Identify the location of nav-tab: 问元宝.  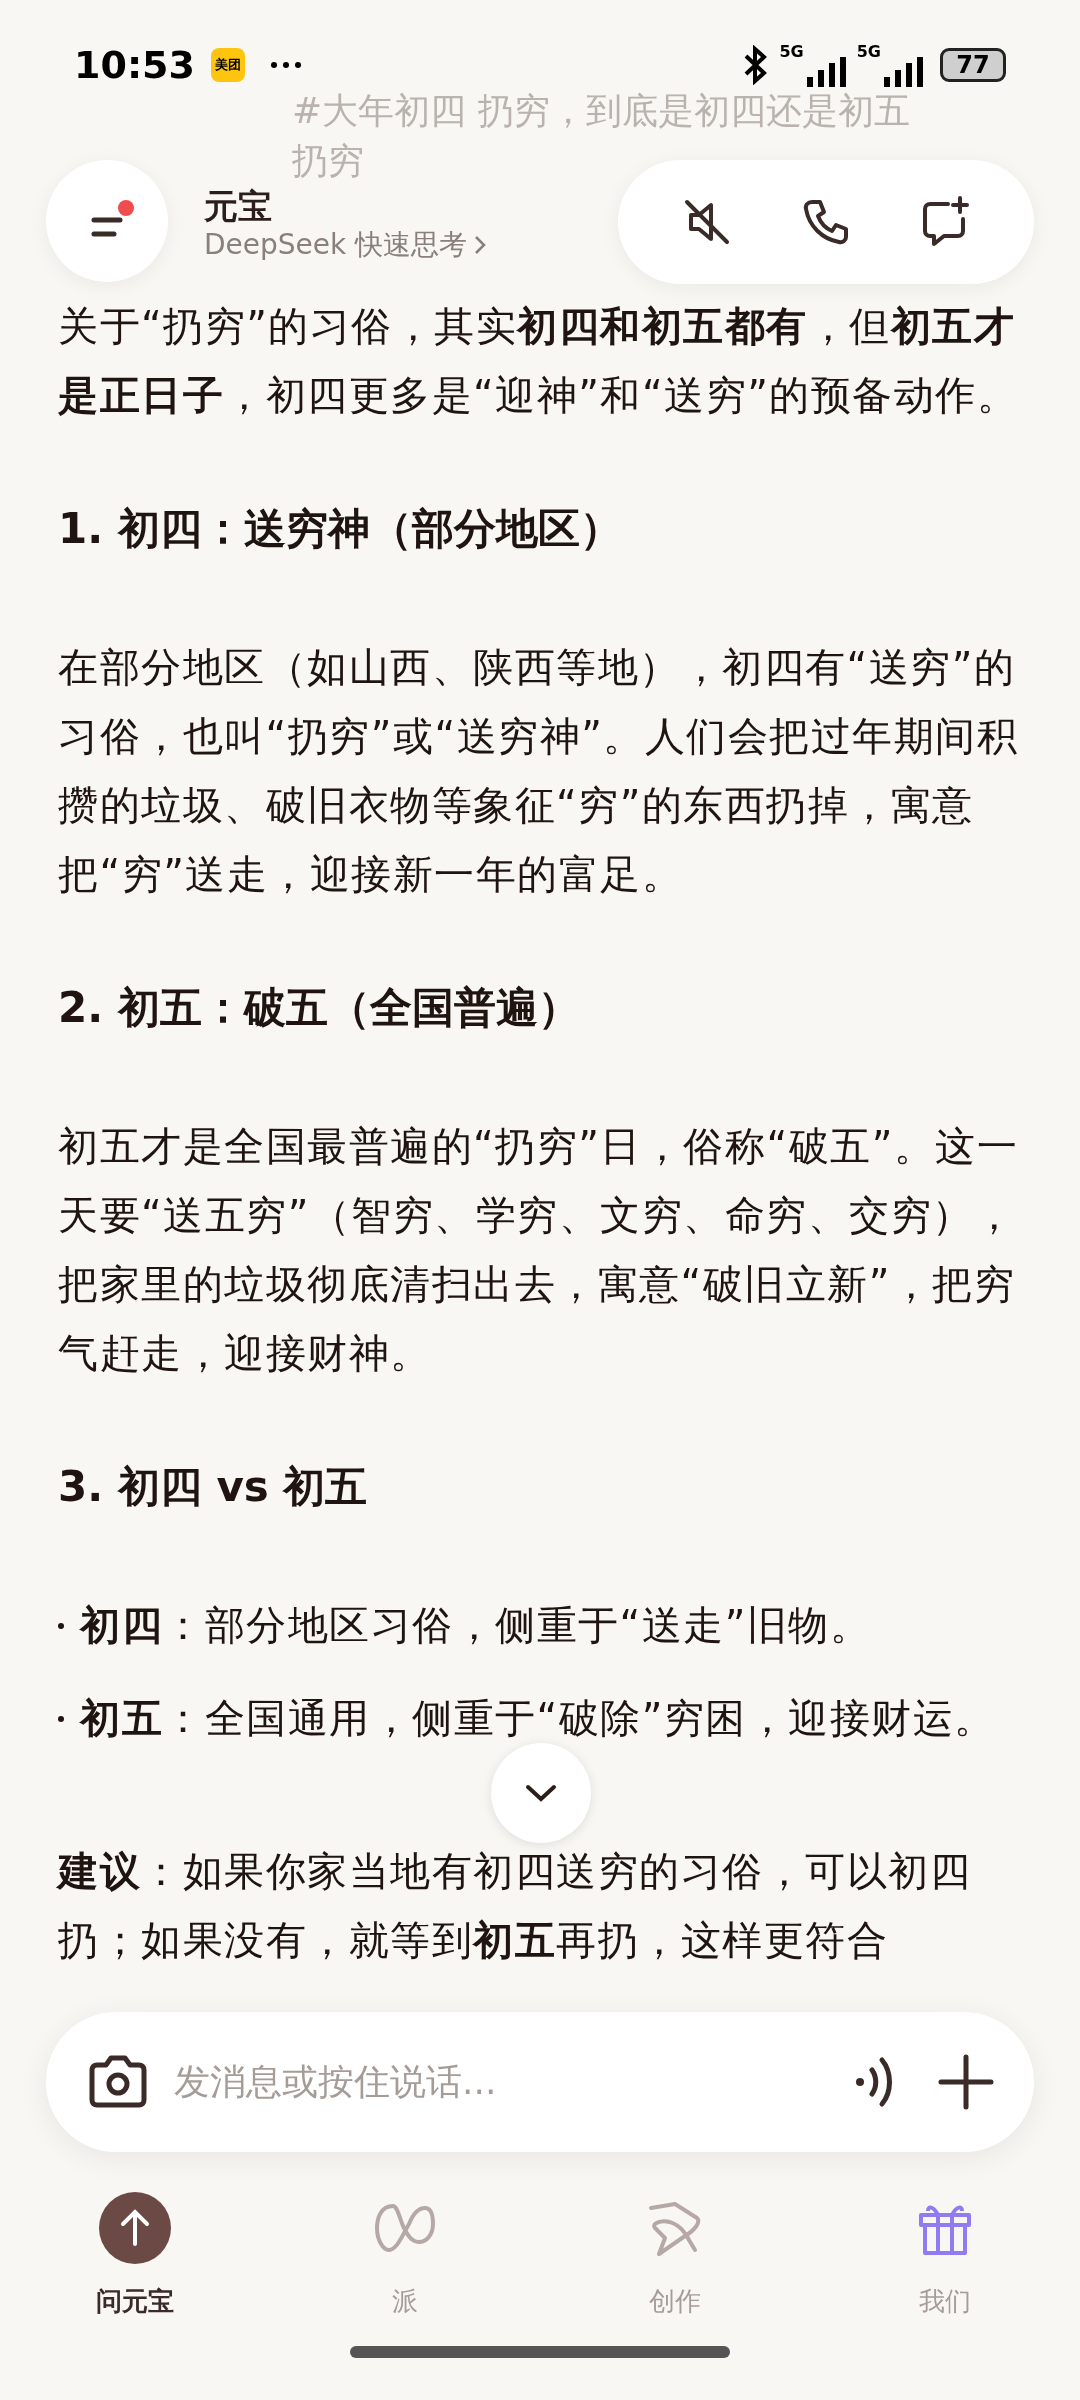
(135, 2255).